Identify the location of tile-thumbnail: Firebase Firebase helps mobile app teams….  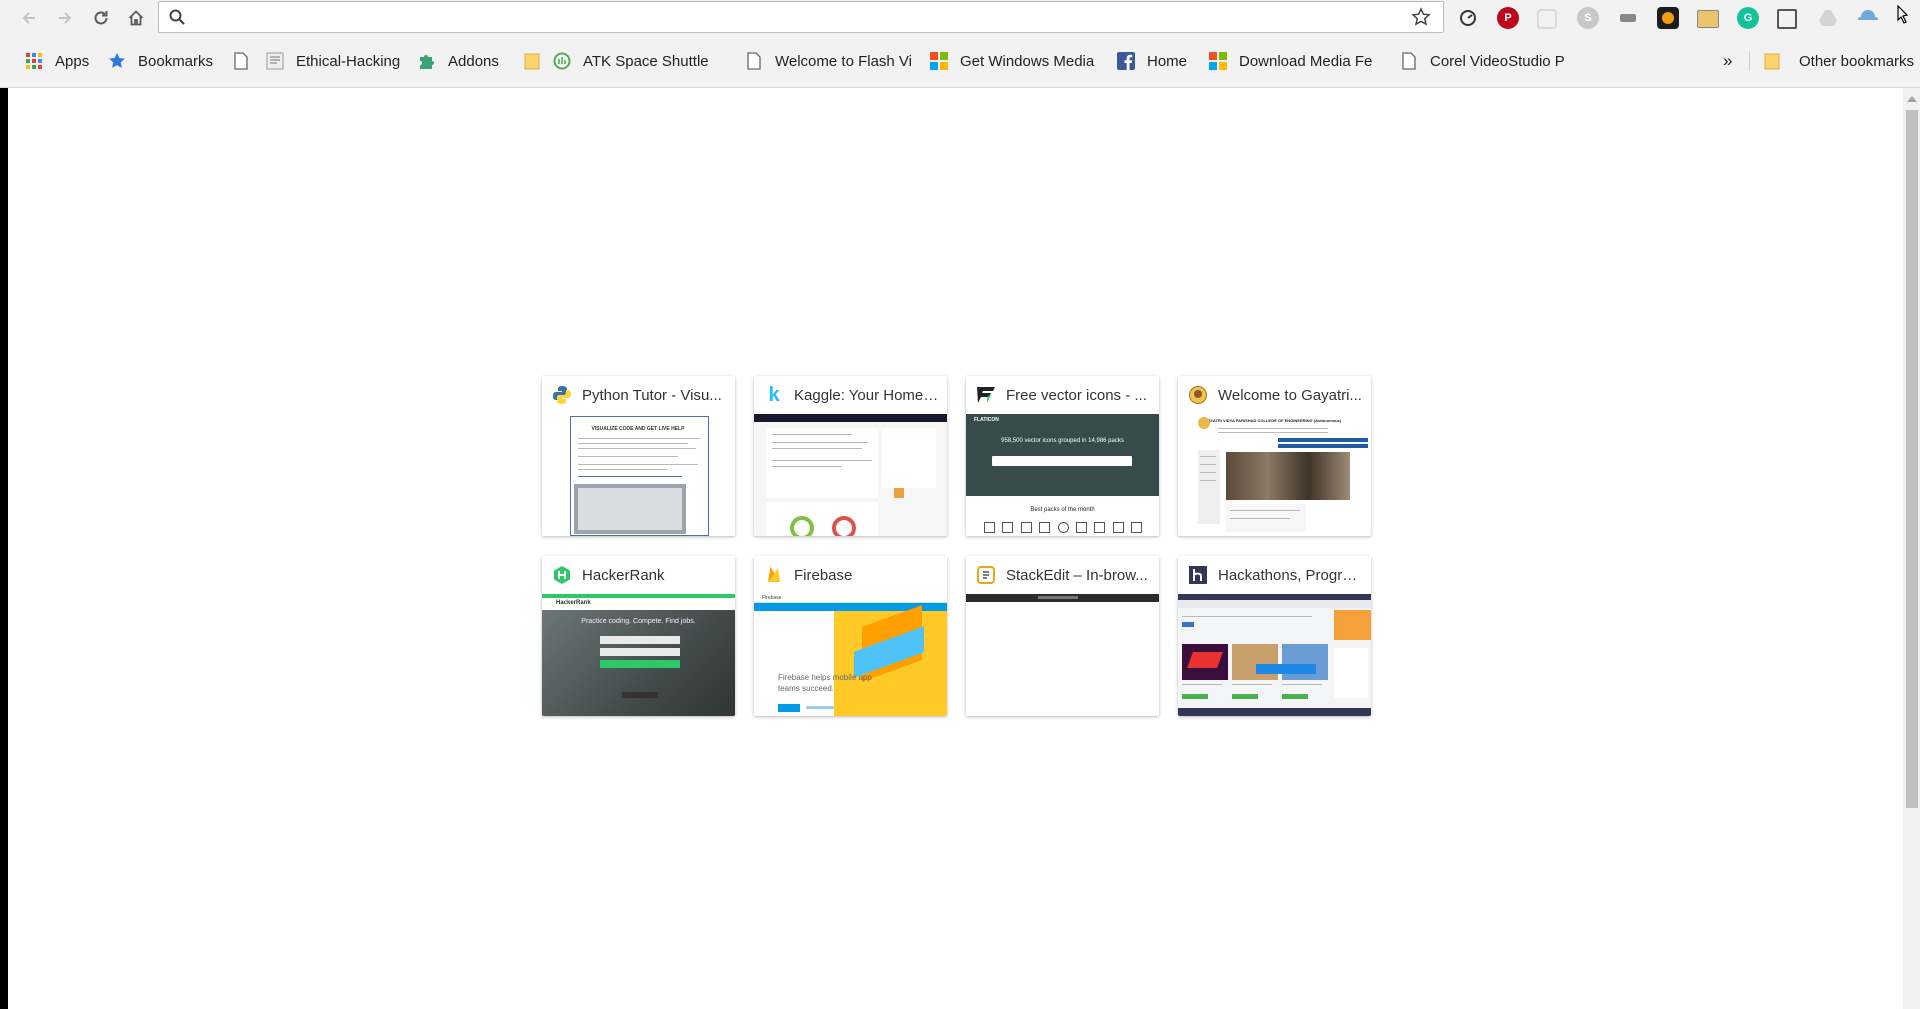
(850, 655).